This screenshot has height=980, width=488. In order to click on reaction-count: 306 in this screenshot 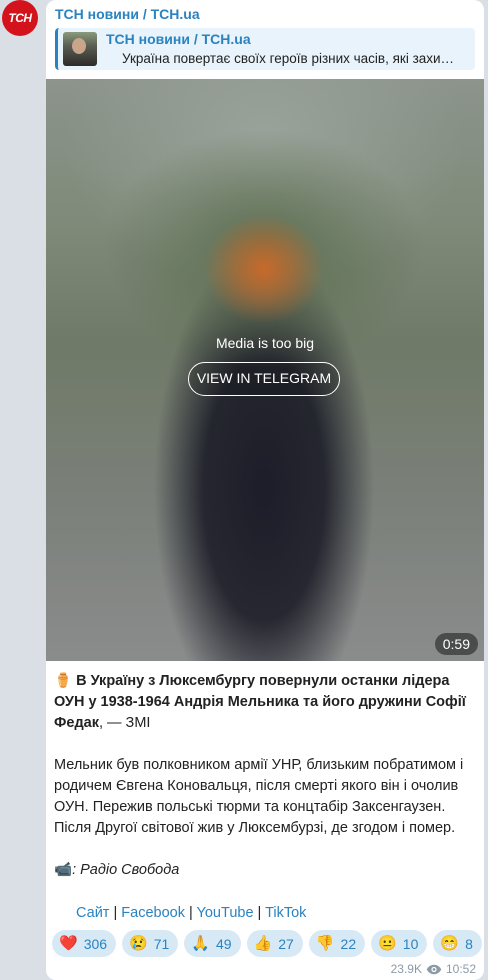, I will do `click(95, 943)`.